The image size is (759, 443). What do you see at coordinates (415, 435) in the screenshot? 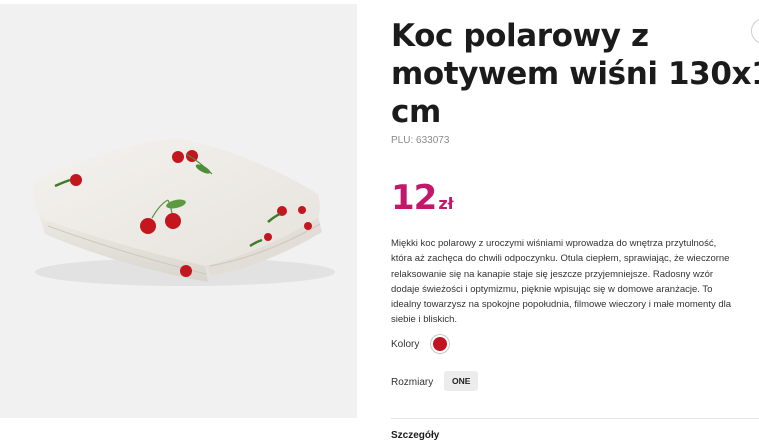
I see `details-section-toggle: Szczegóły` at bounding box center [415, 435].